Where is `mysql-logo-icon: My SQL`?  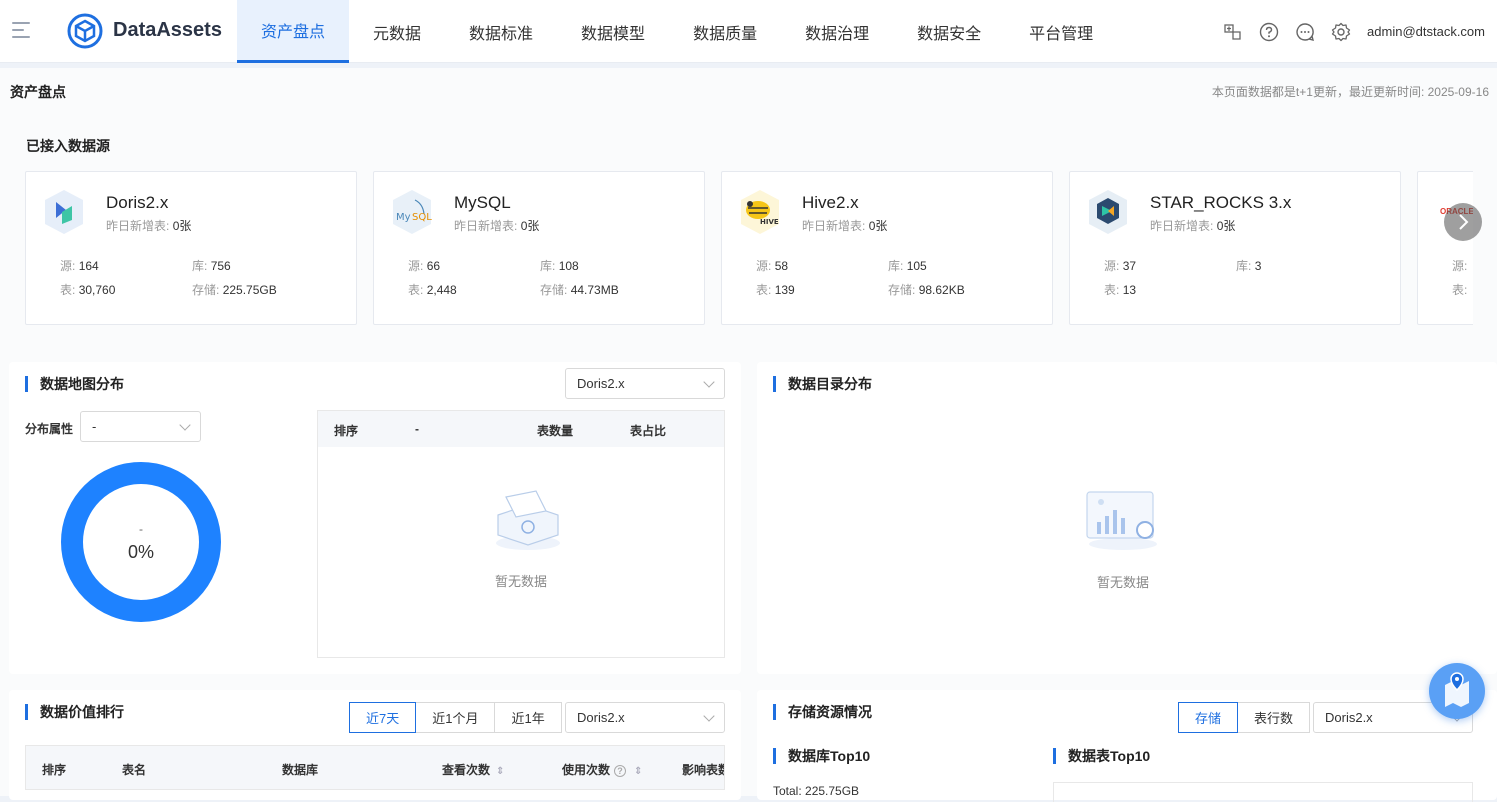 mysql-logo-icon: My SQL is located at coordinates (412, 212).